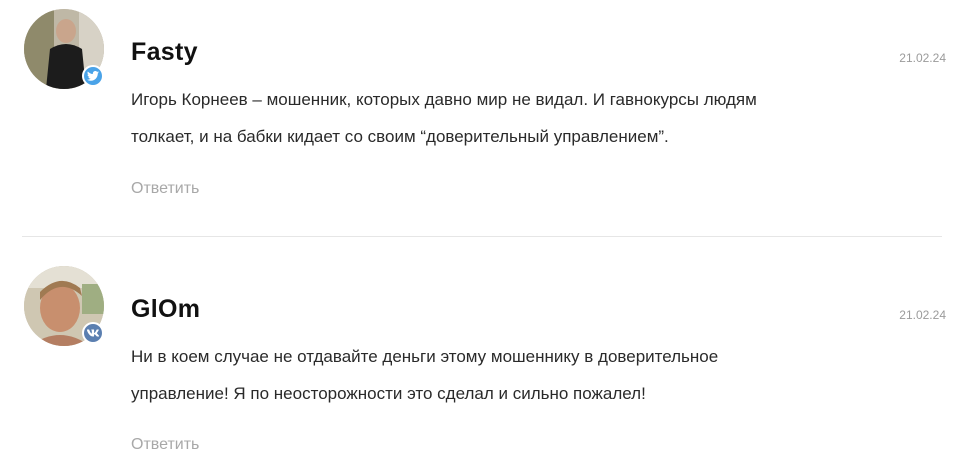  Describe the element at coordinates (164, 52) in the screenshot. I see `author-name: Fasty` at that location.